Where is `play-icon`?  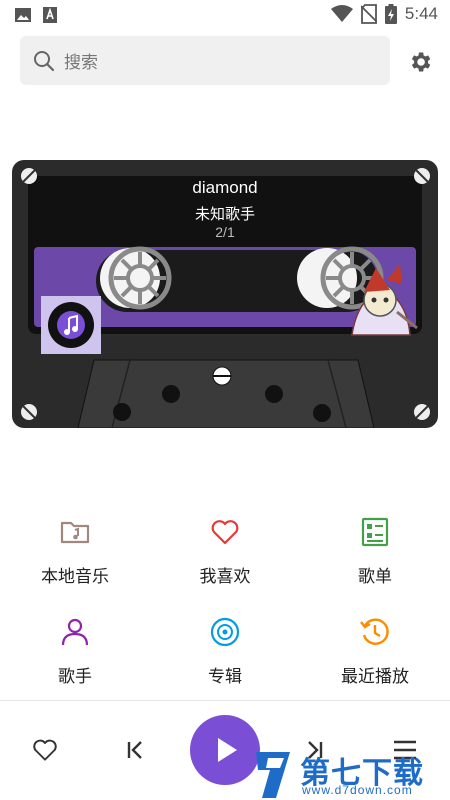 play-icon is located at coordinates (227, 750).